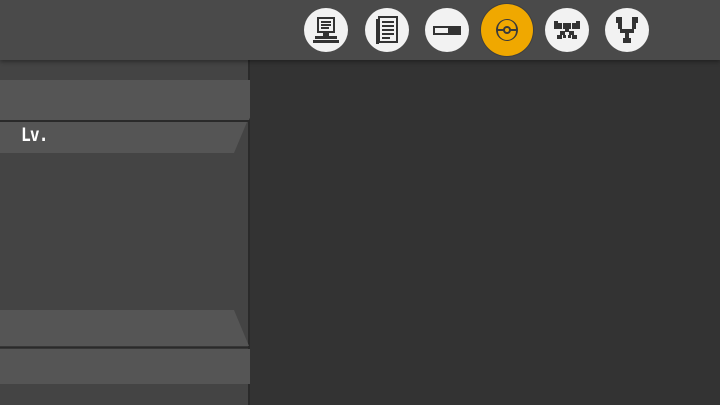 The height and width of the screenshot is (405, 720). I want to click on tab-tools, so click(627, 30).